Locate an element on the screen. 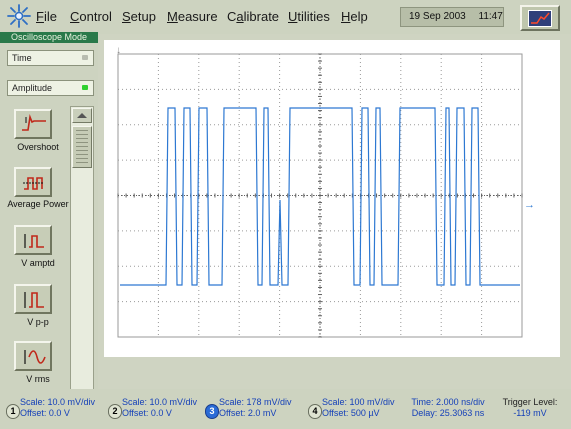 The height and width of the screenshot is (429, 571). level-marker-icon: → is located at coordinates (529, 205).